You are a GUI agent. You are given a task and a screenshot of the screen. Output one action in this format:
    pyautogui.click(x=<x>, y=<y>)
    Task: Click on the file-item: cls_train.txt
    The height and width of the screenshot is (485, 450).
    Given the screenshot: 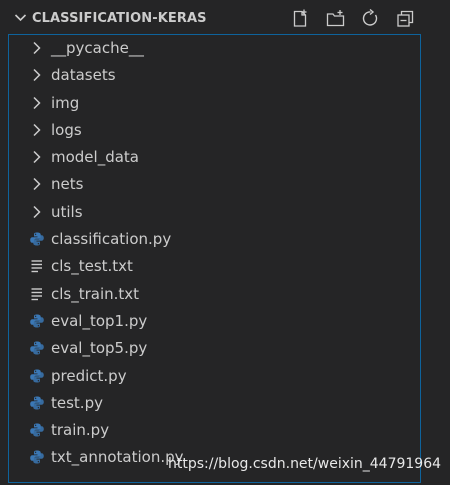 What is the action you would take?
    pyautogui.click(x=214, y=294)
    